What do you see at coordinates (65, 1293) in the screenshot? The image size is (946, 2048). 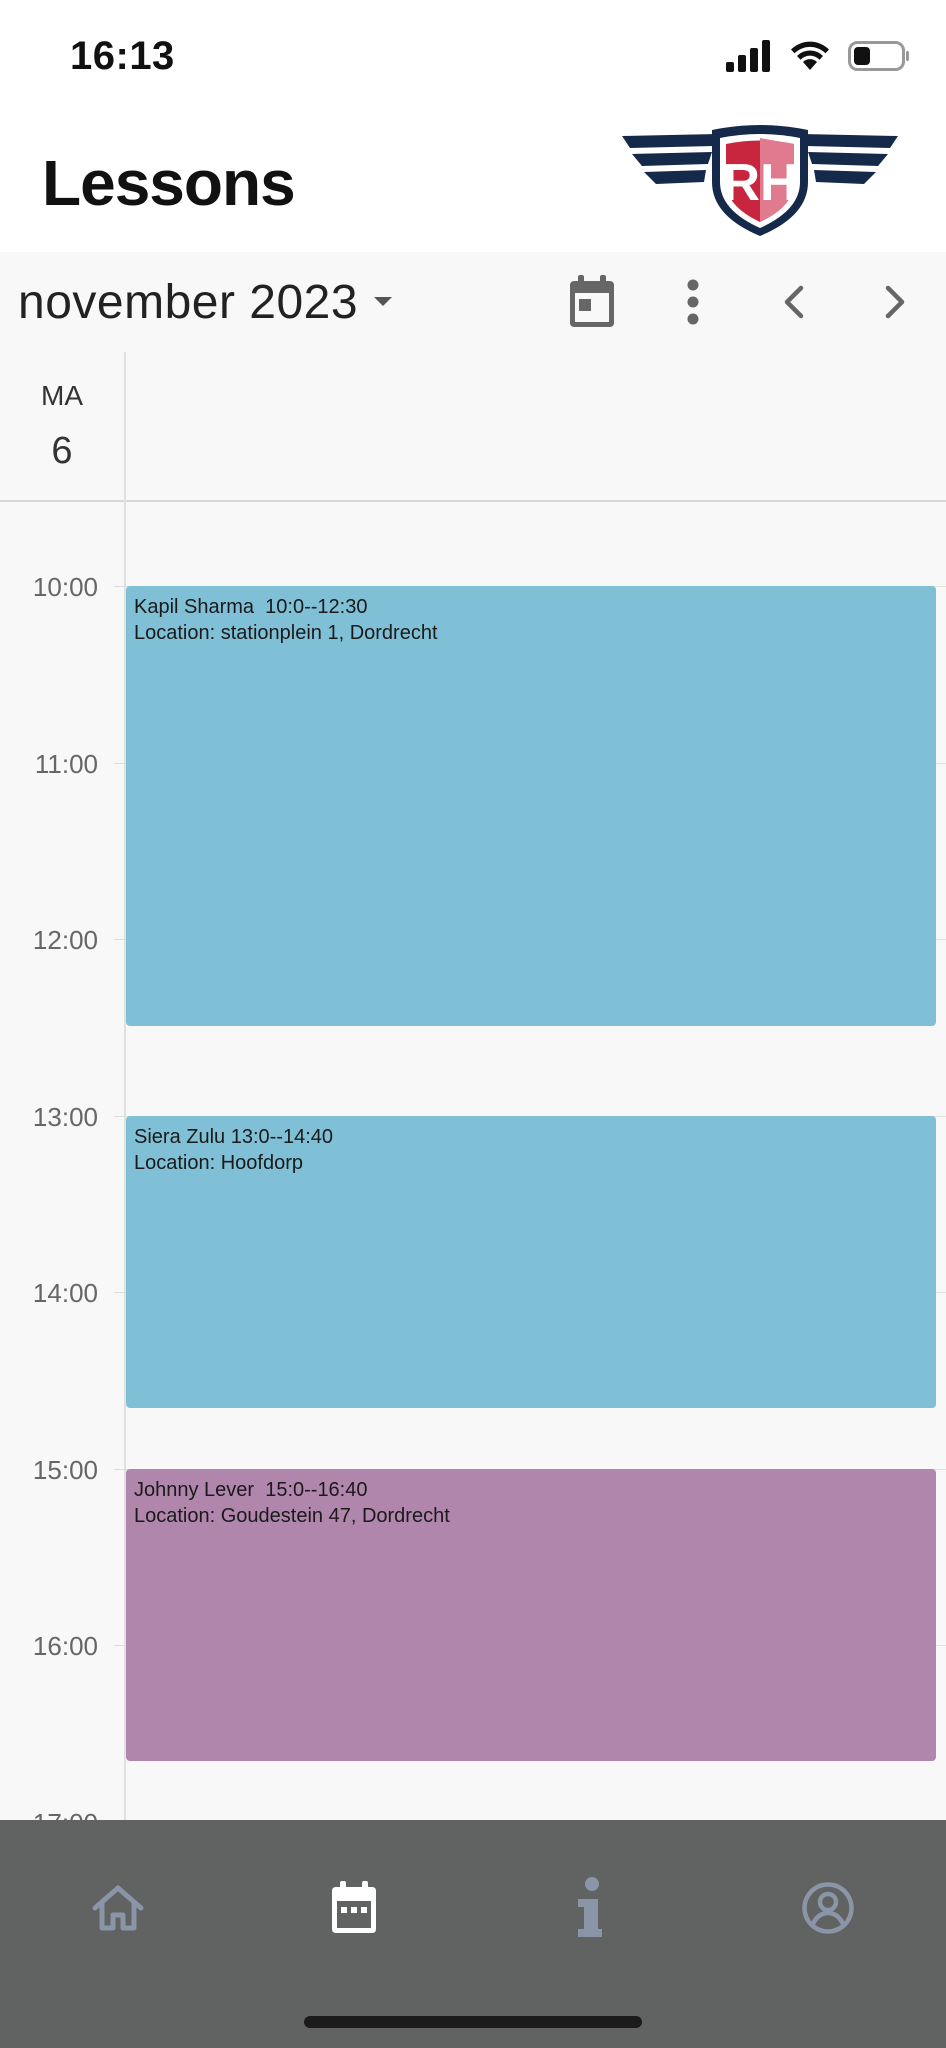 I see `hour-label: 14:00` at bounding box center [65, 1293].